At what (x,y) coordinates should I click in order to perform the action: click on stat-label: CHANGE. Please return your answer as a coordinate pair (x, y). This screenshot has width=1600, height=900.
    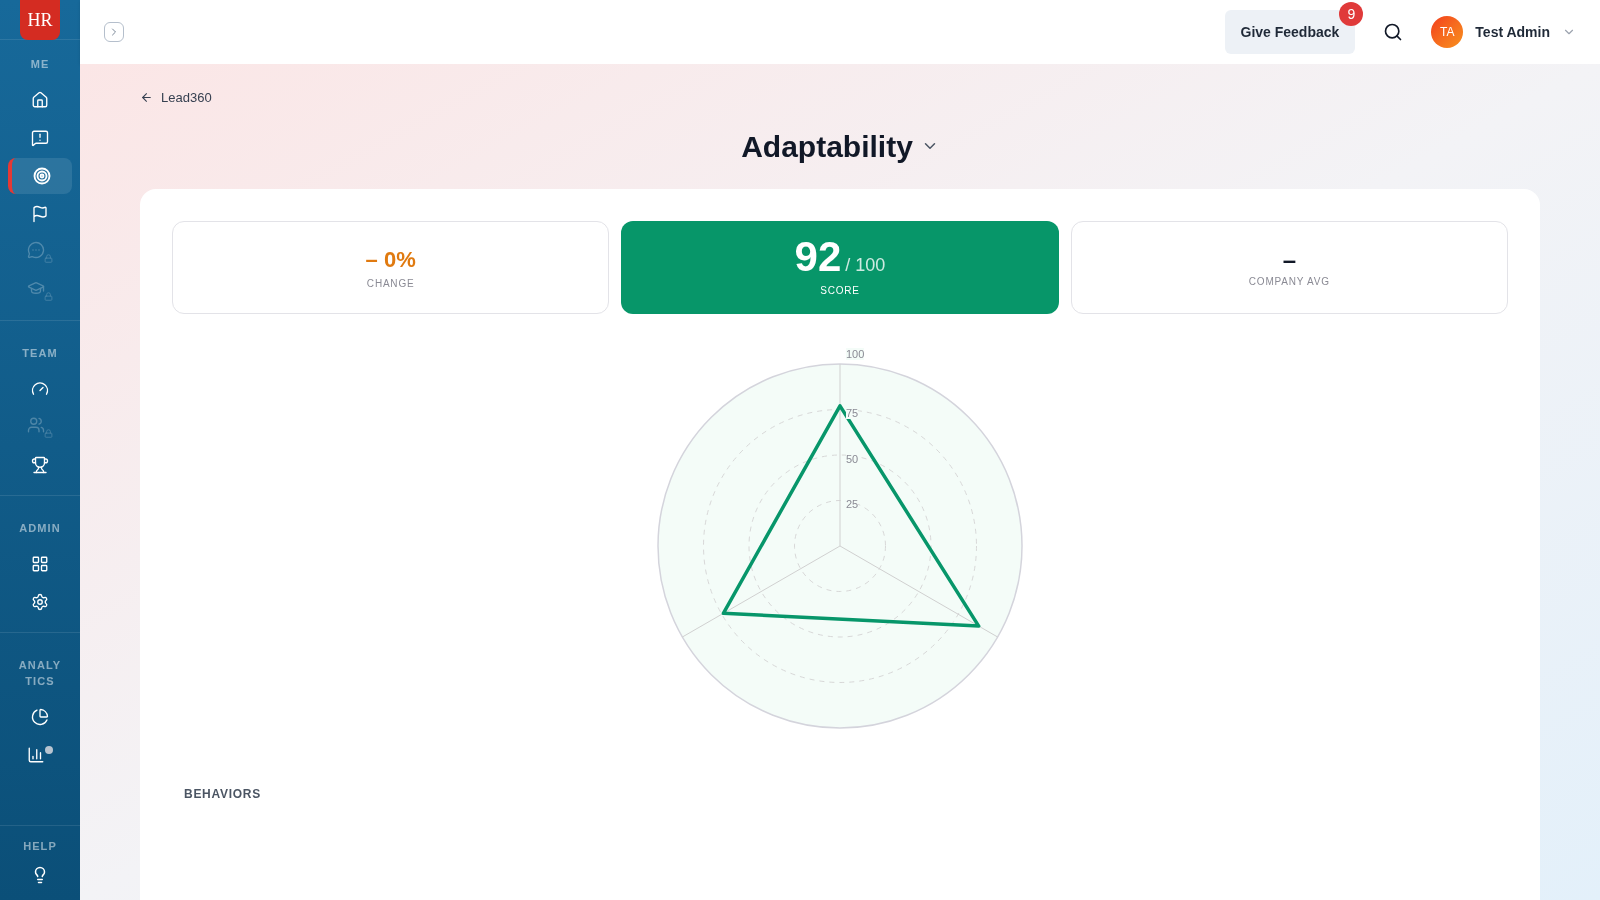
    Looking at the image, I should click on (390, 284).